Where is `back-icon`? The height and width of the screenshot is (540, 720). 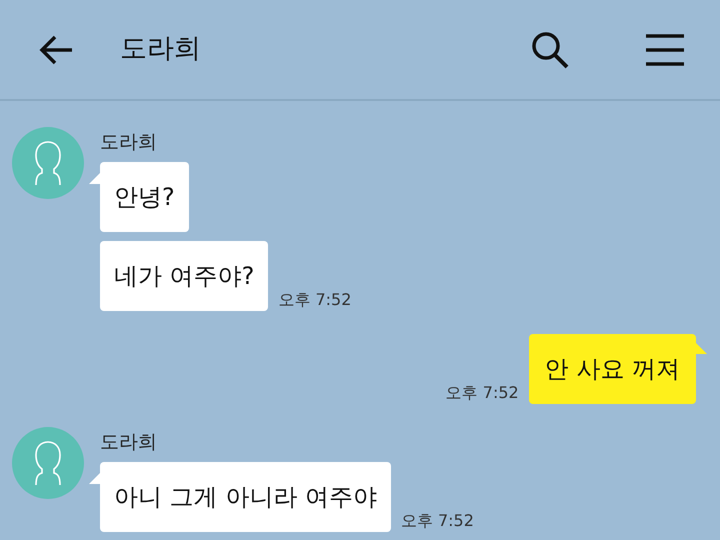
back-icon is located at coordinates (56, 50).